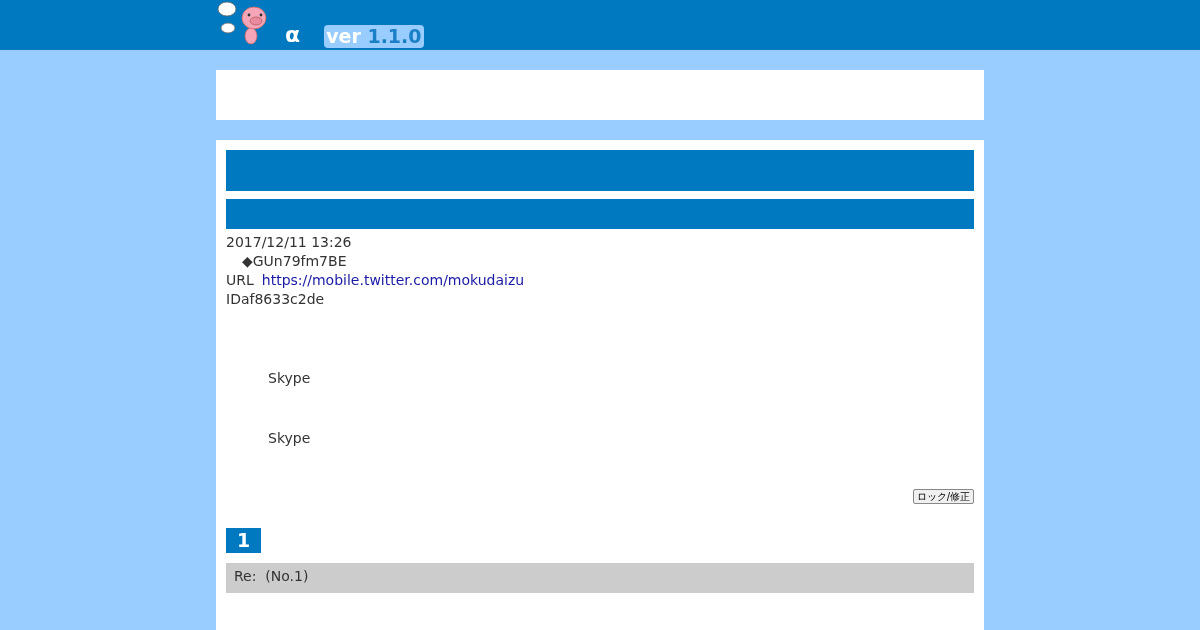 The width and height of the screenshot is (1200, 630). I want to click on reply-number: 1, so click(243, 540).